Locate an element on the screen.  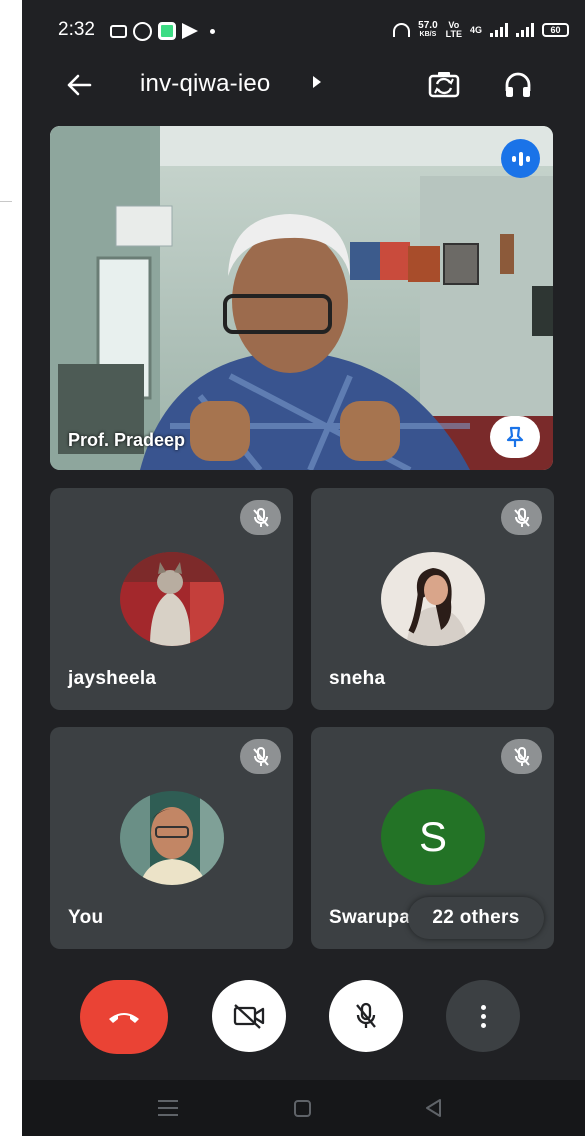
volte-badge: Vo LTE is located at coordinates (454, 30).